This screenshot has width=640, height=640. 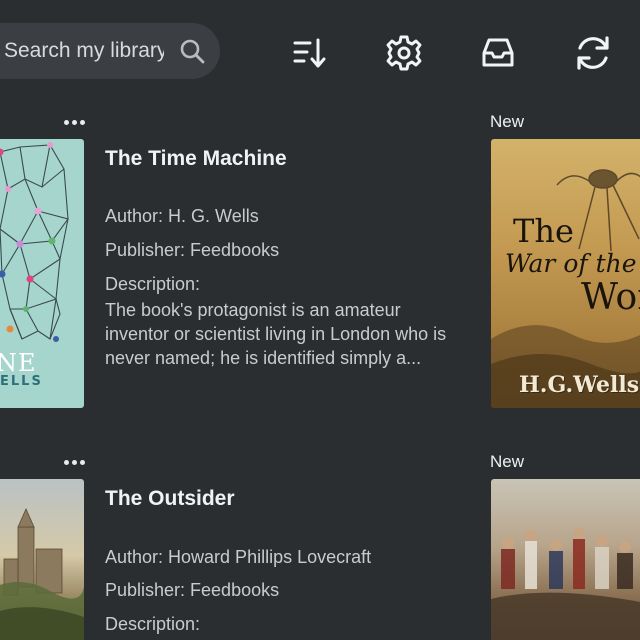 I want to click on inbox-tray-icon, so click(x=498, y=52).